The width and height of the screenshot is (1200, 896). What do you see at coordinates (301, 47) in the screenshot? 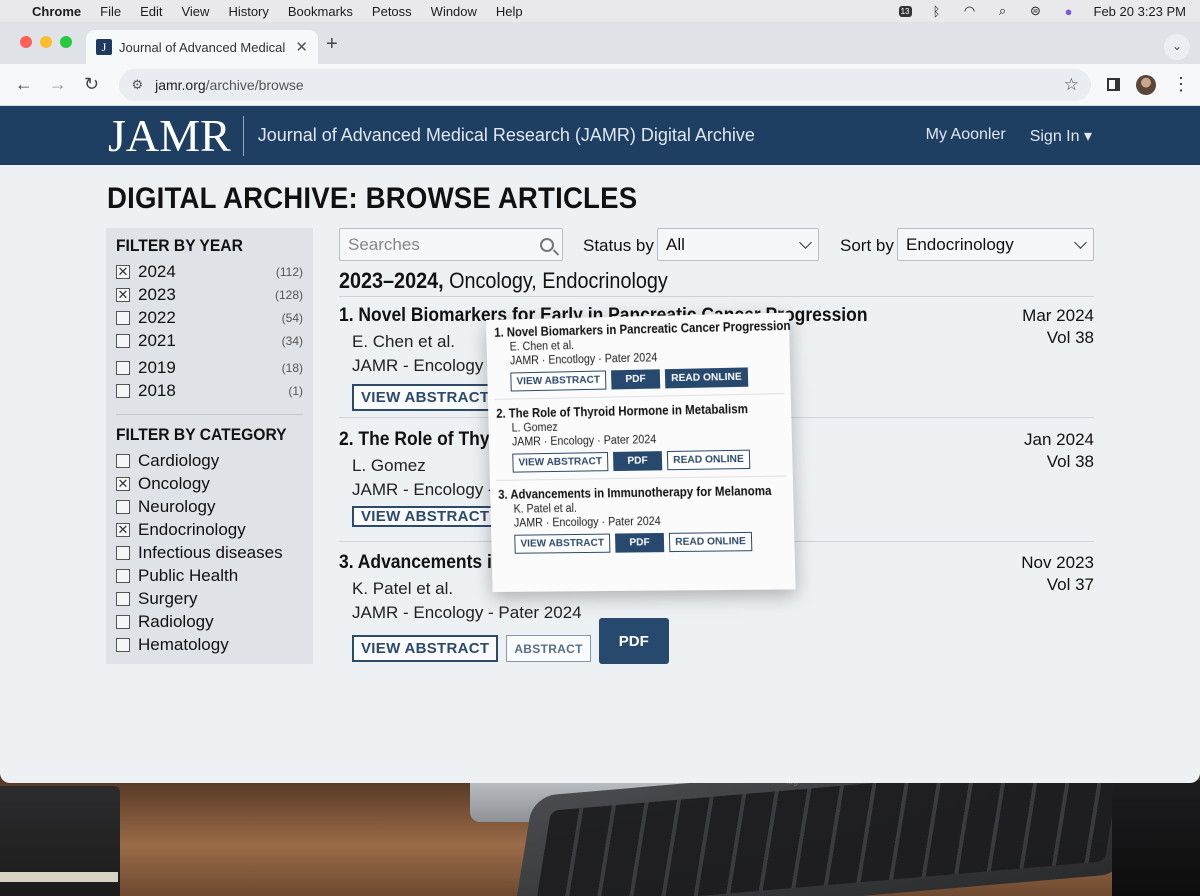
I see `close-tab-icon: ✕` at bounding box center [301, 47].